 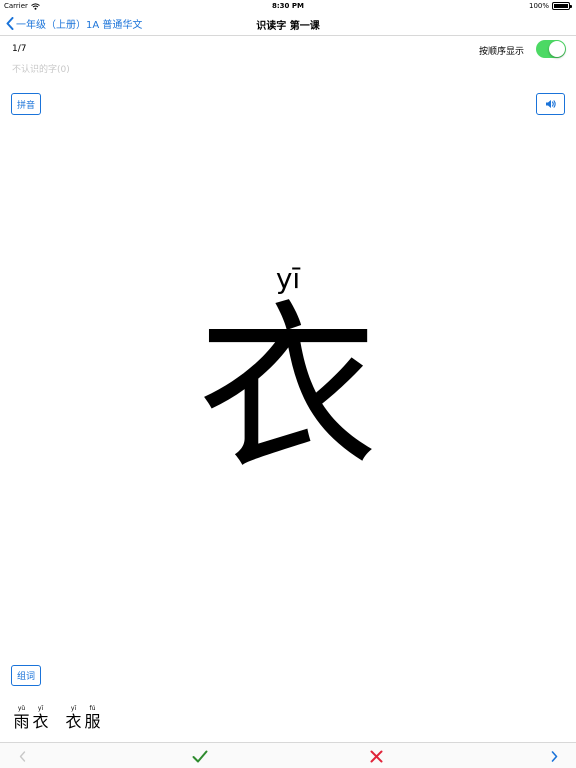 I want to click on status-bar: Carrier 8:30 PM 100%, so click(x=288, y=6).